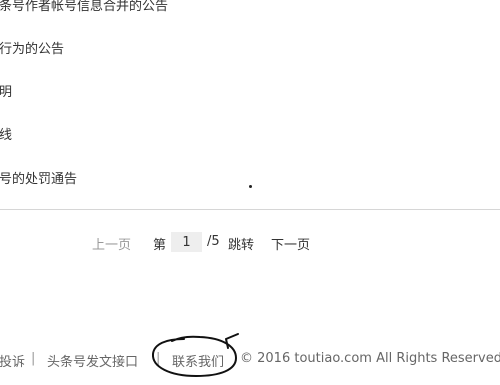 This screenshot has height=385, width=500. I want to click on jump-button: 跳转, so click(241, 243).